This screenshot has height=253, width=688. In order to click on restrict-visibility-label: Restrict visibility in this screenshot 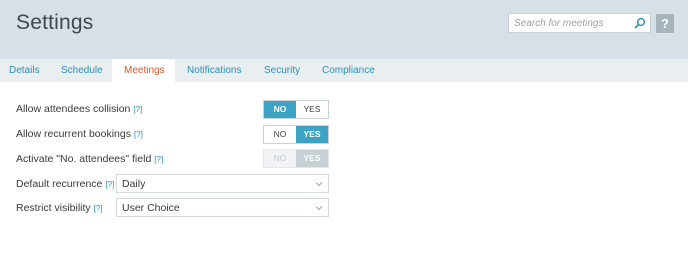, I will do `click(53, 208)`.